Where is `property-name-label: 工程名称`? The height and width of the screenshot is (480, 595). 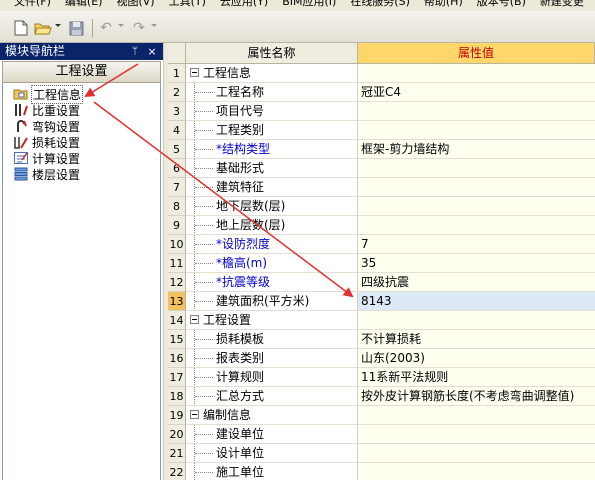 property-name-label: 工程名称 is located at coordinates (240, 92).